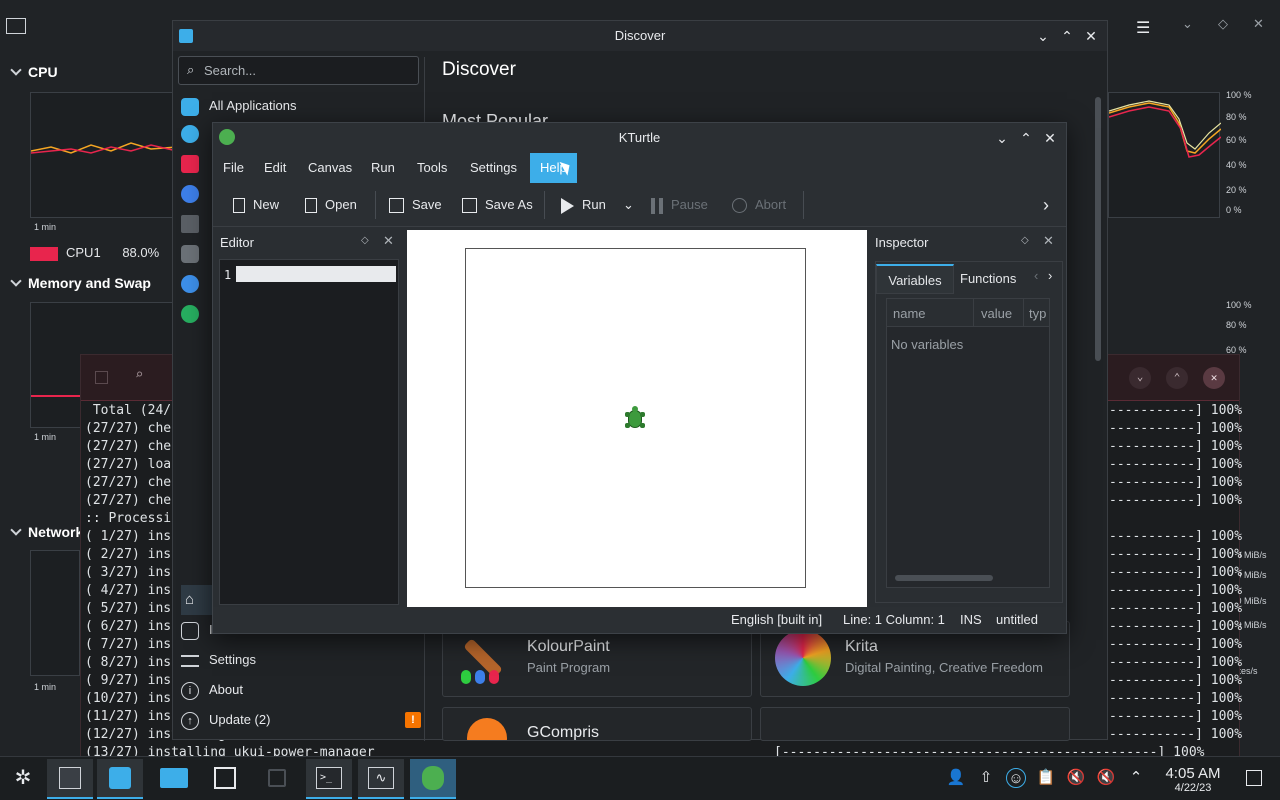 Image resolution: width=1280 pixels, height=800 pixels. Describe the element at coordinates (331, 205) in the screenshot. I see `open-button: Open` at that location.